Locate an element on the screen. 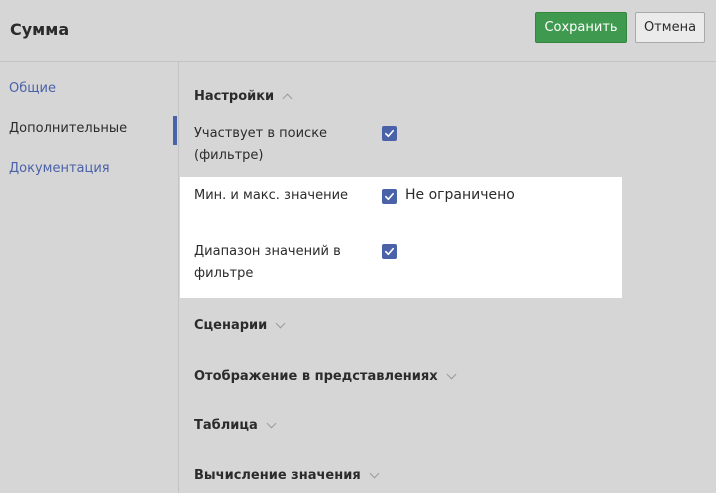 This screenshot has height=493, width=716. section-display-title: Отображение в представлениях is located at coordinates (316, 376).